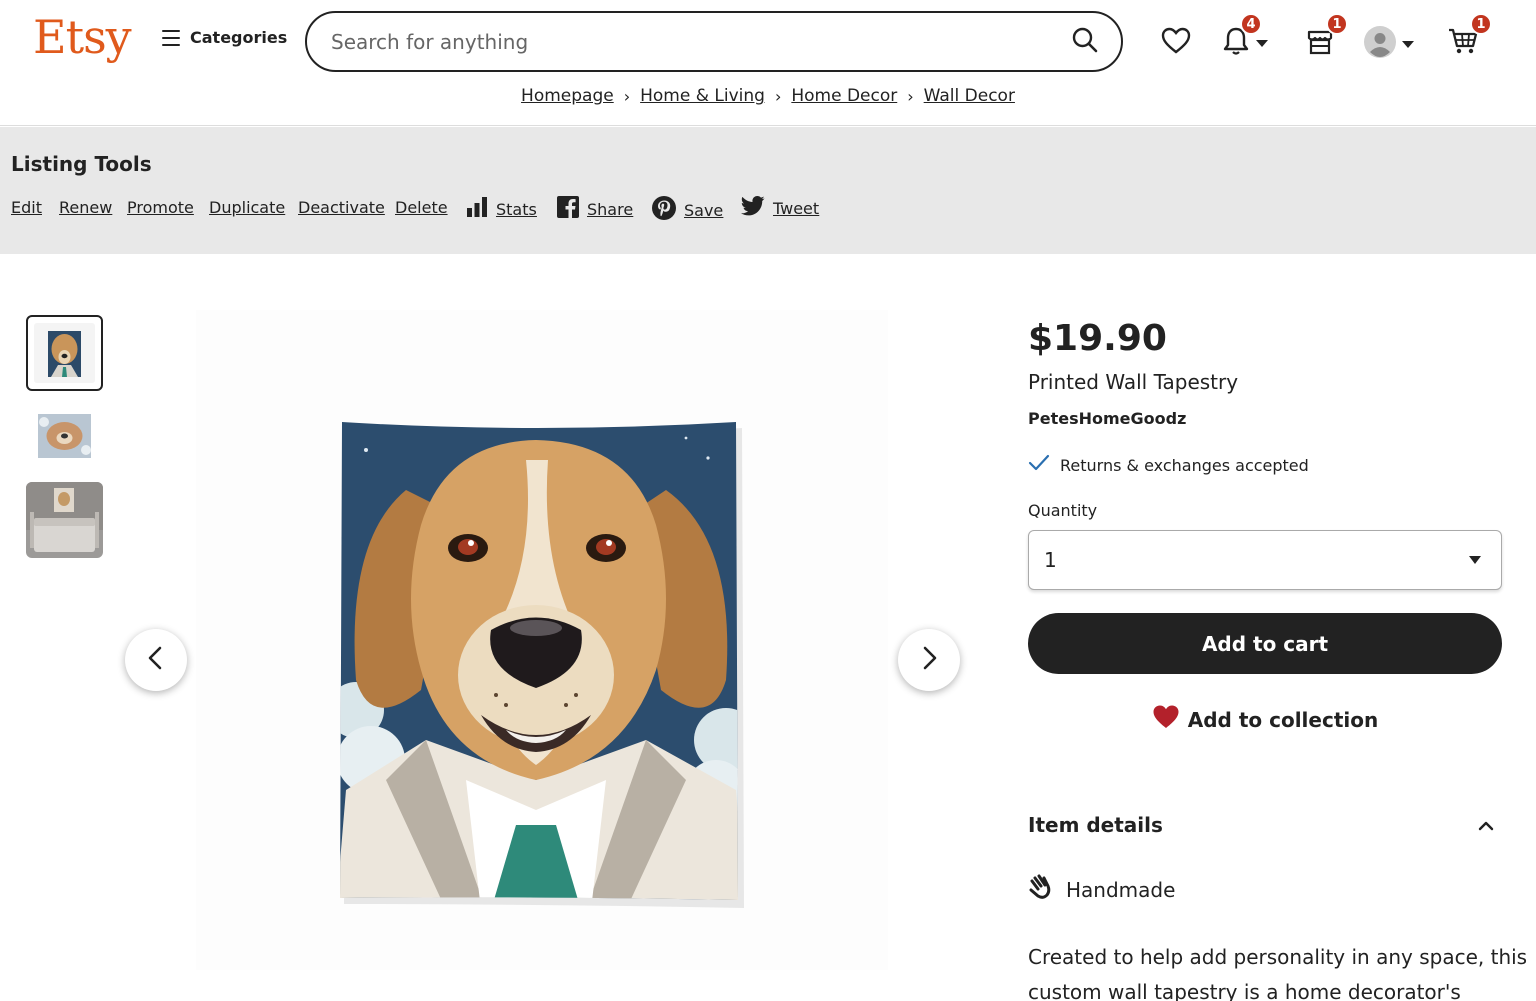  Describe the element at coordinates (1265, 825) in the screenshot. I see `item-details-toggle: Item details` at that location.